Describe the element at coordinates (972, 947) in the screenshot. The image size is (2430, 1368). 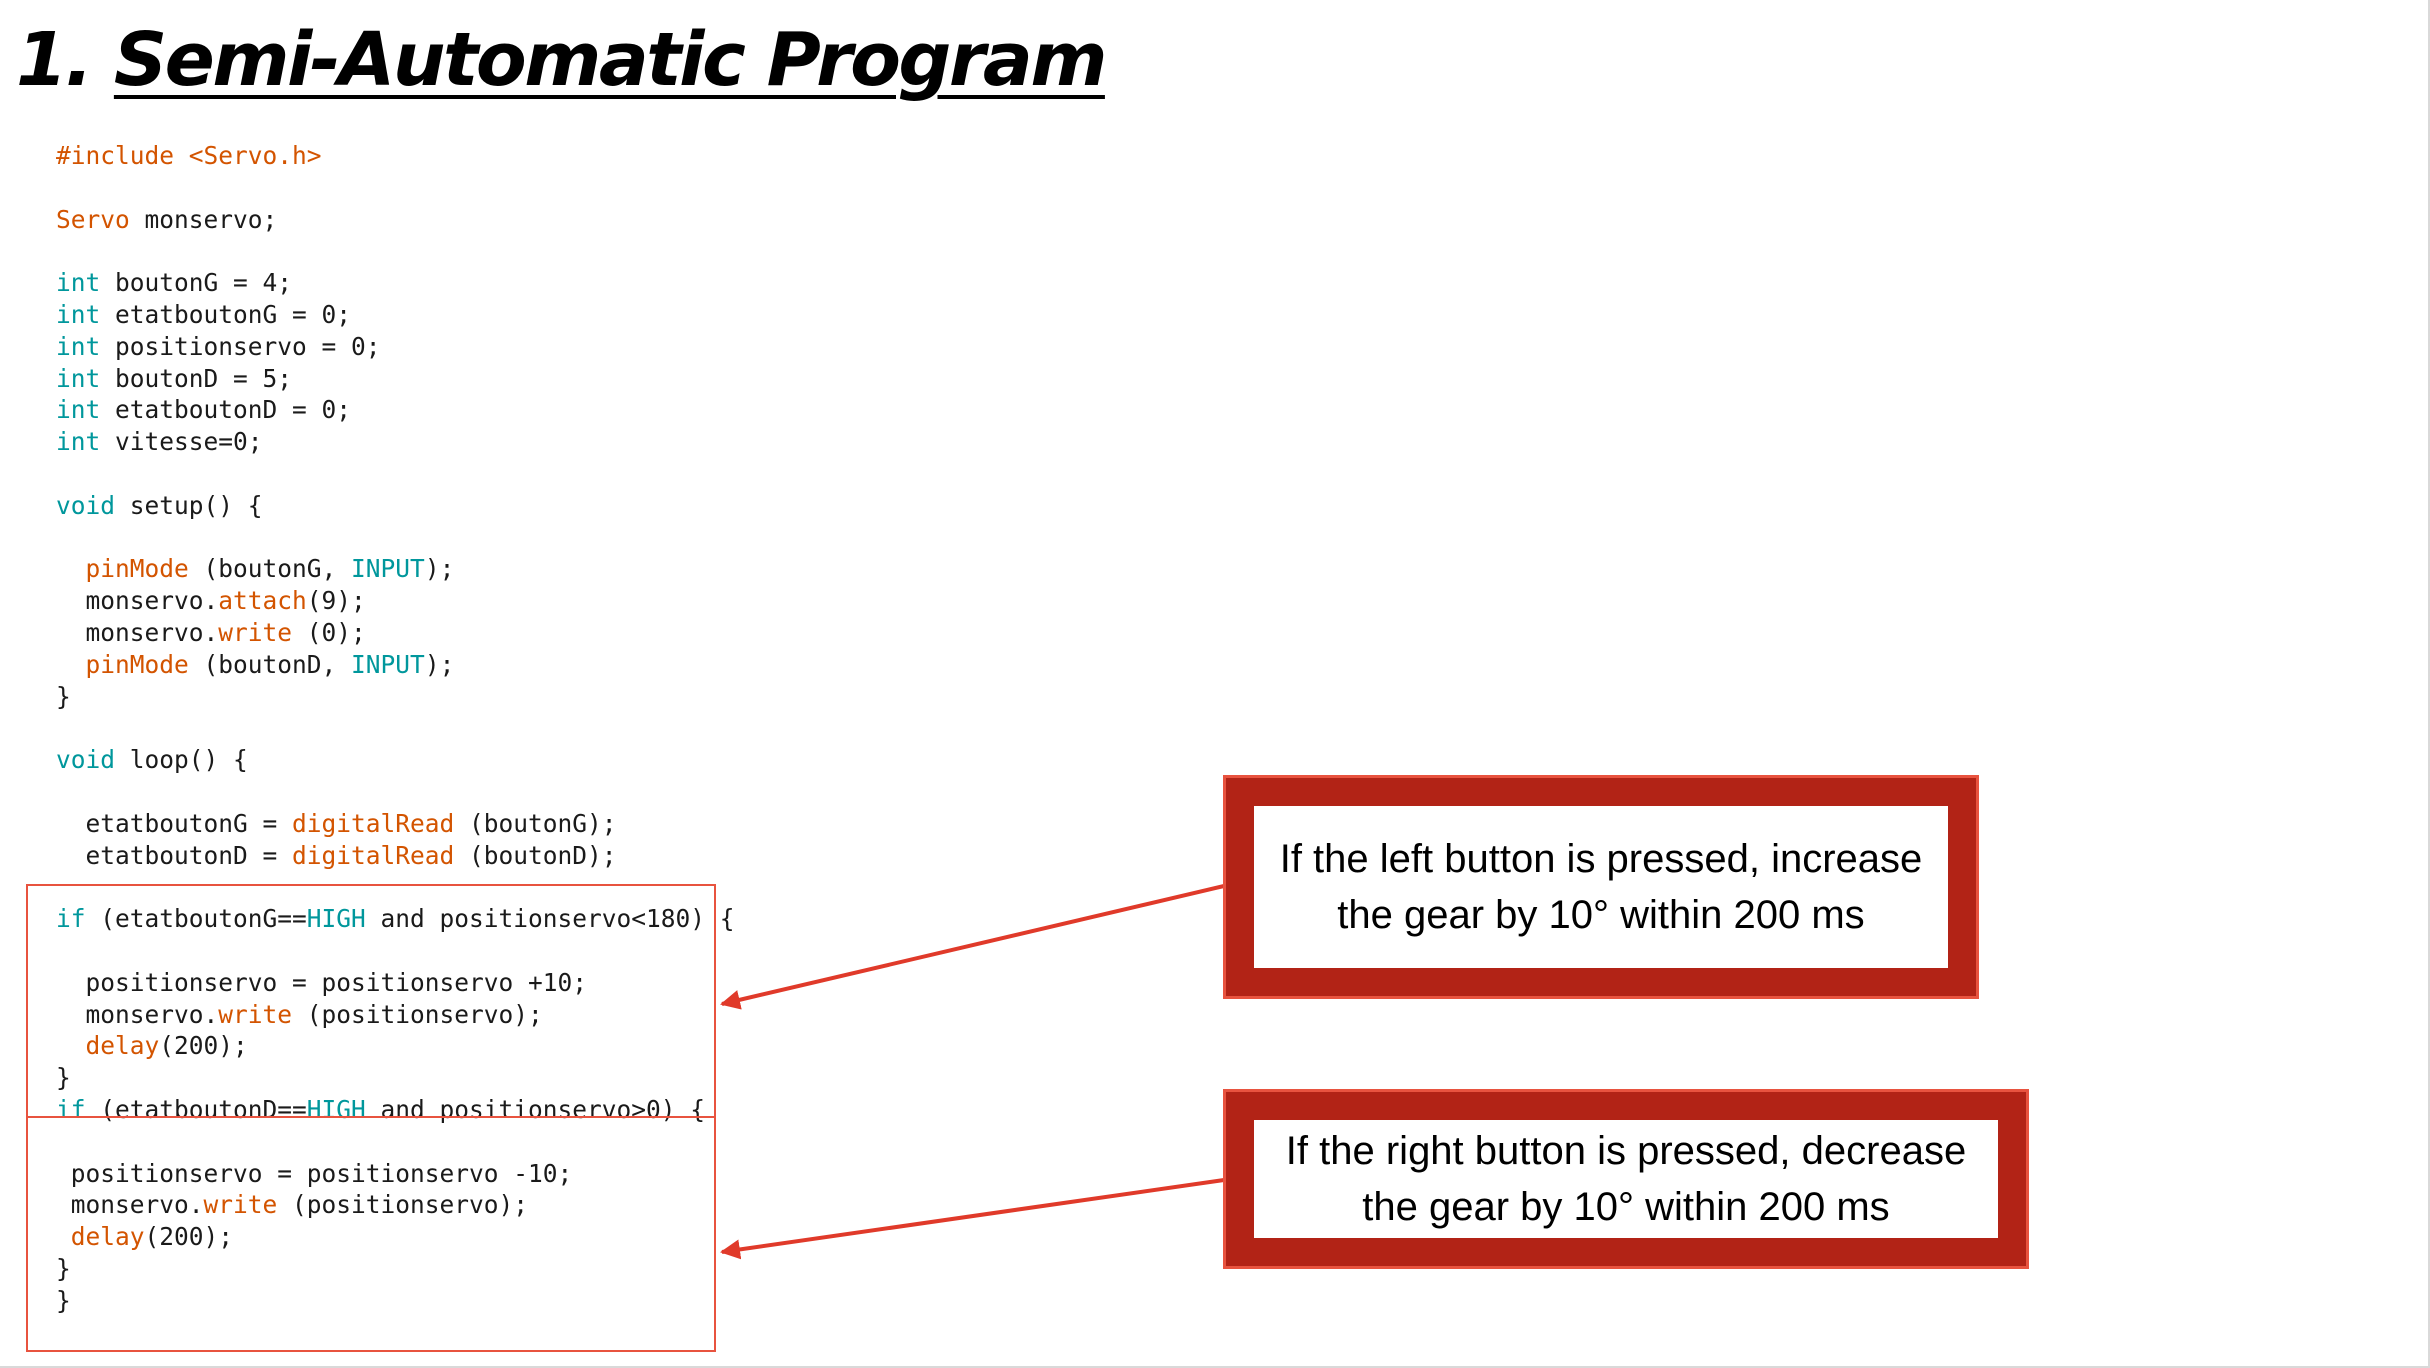
I see `arrow-left-callout` at that location.